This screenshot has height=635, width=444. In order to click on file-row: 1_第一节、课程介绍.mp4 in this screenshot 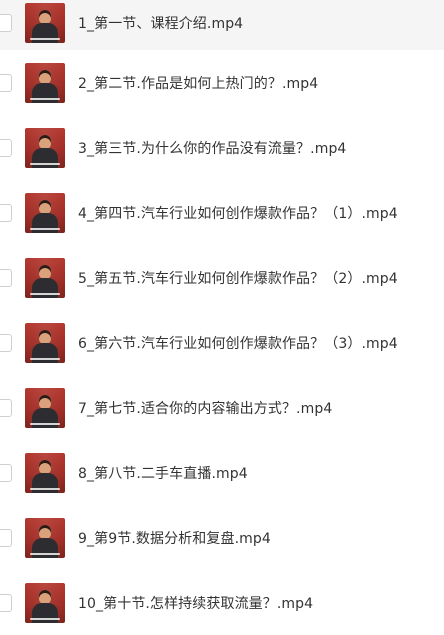, I will do `click(222, 25)`.